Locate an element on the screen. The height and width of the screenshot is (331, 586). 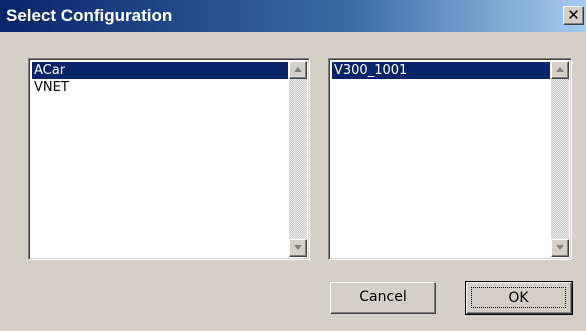
ok-button-label: OK is located at coordinates (518, 298).